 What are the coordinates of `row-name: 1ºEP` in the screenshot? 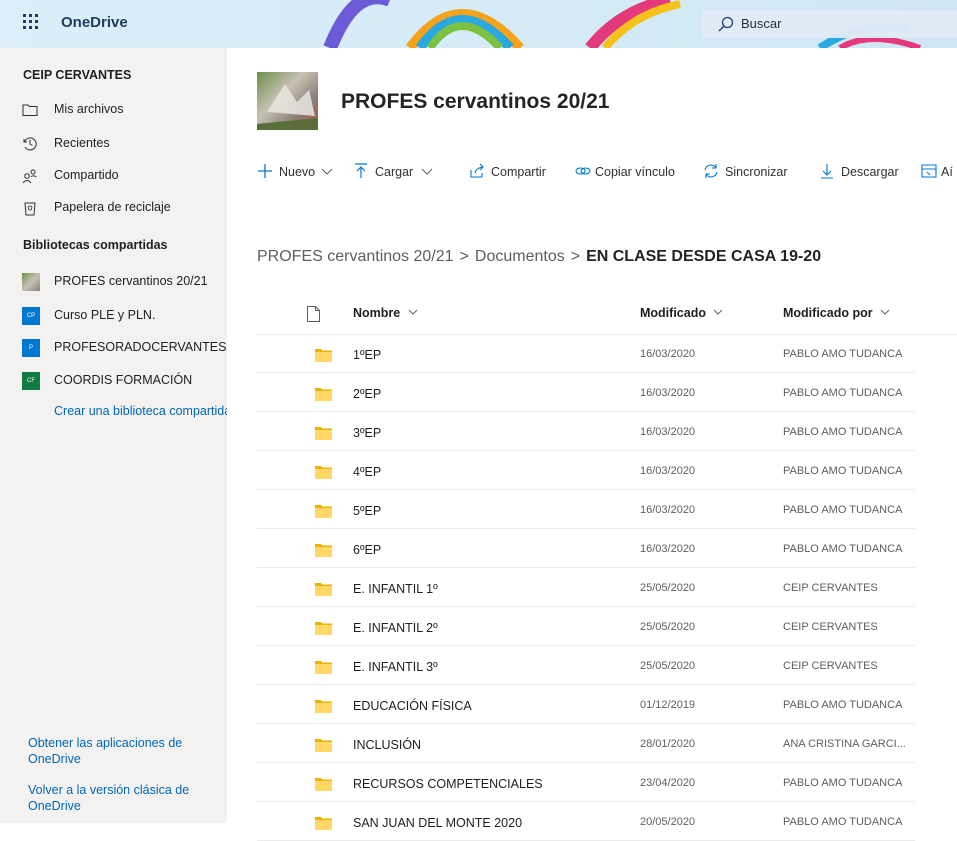 It's located at (367, 355).